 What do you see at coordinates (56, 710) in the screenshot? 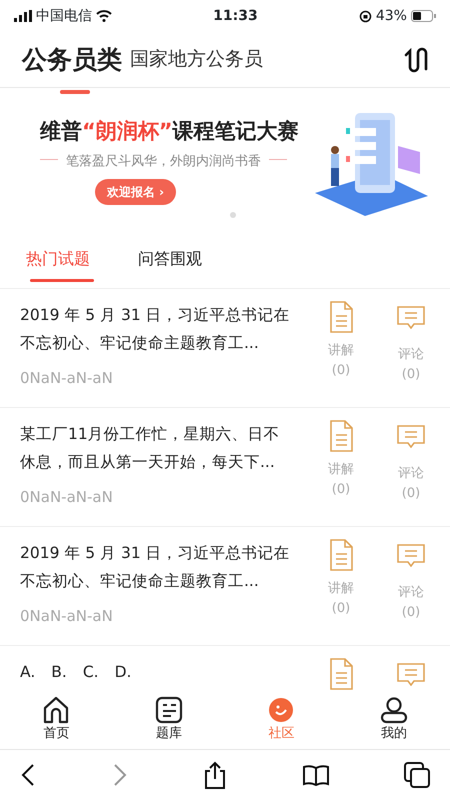
I see `home-icon` at bounding box center [56, 710].